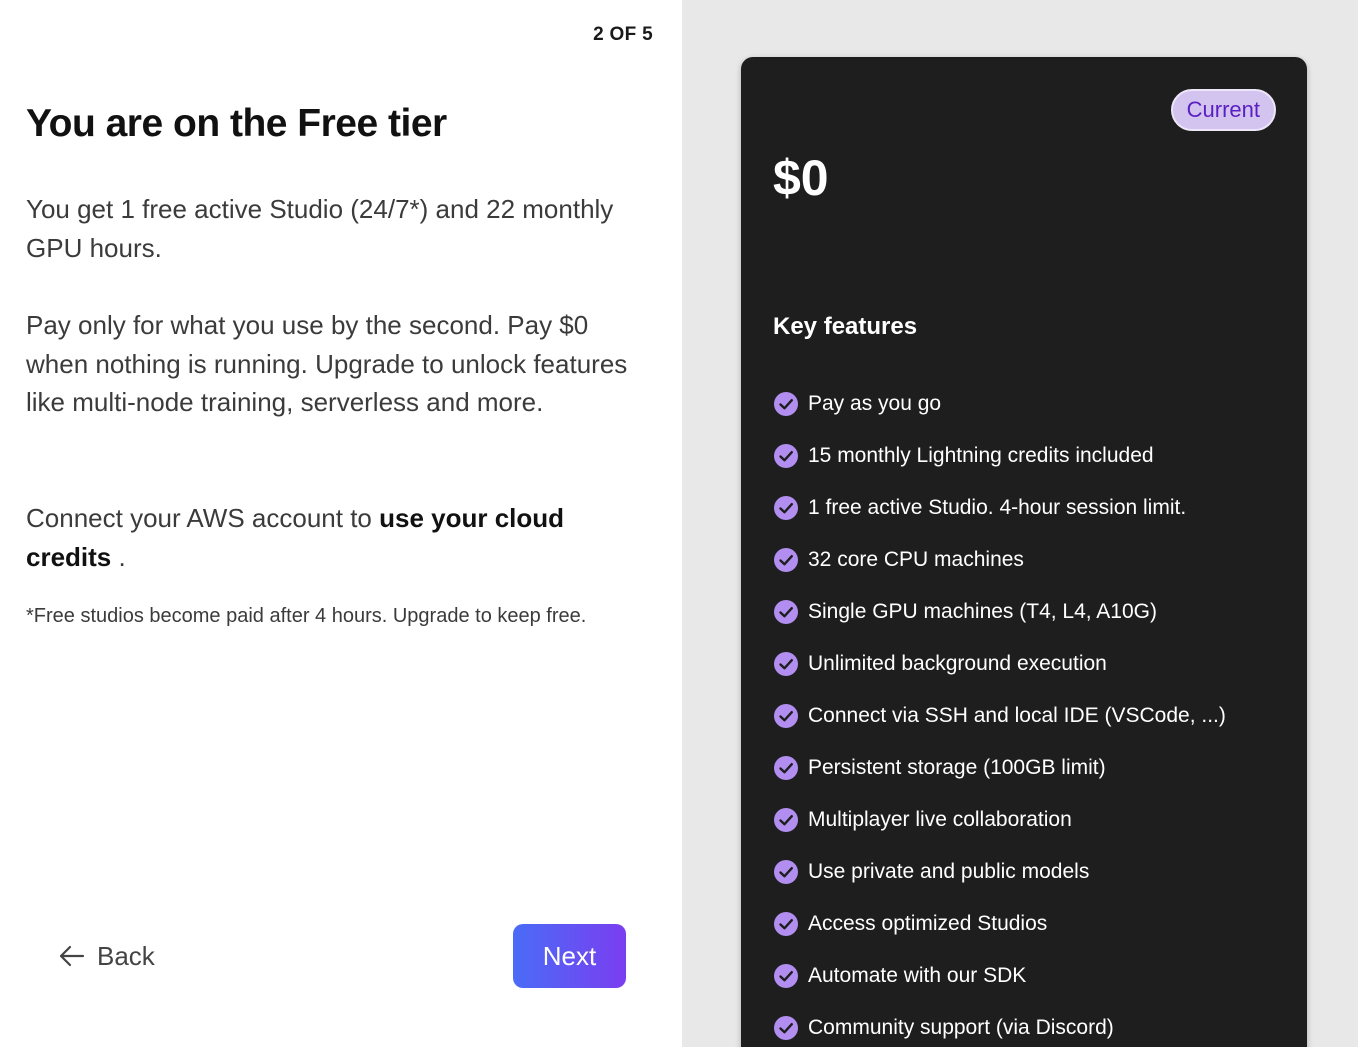  I want to click on feature-item: 32 core CPU machines, so click(999, 560).